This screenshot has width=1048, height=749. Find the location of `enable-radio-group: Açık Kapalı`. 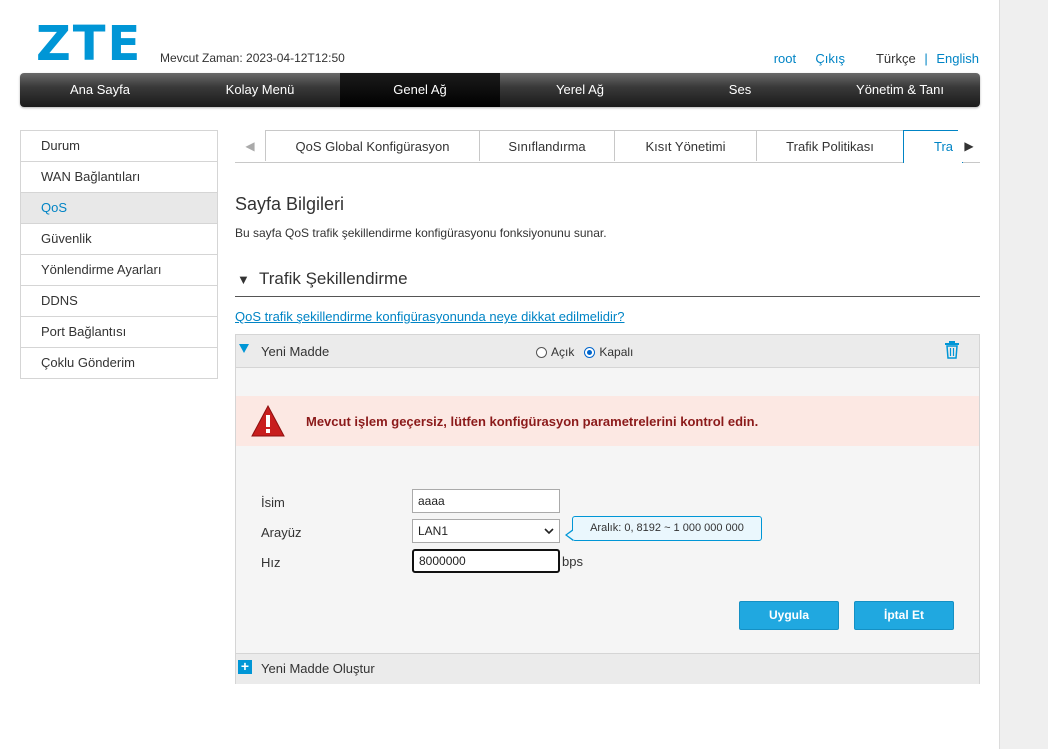

enable-radio-group: Açık Kapalı is located at coordinates (587, 352).